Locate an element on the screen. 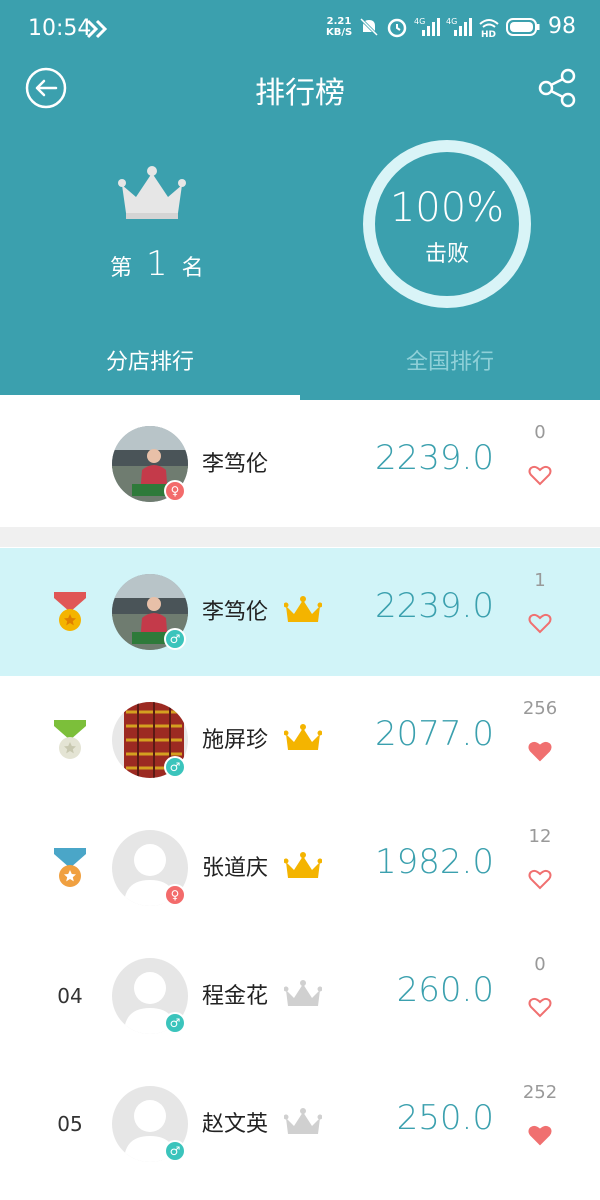  my-rank: 第 1 名 is located at coordinates (157, 264).